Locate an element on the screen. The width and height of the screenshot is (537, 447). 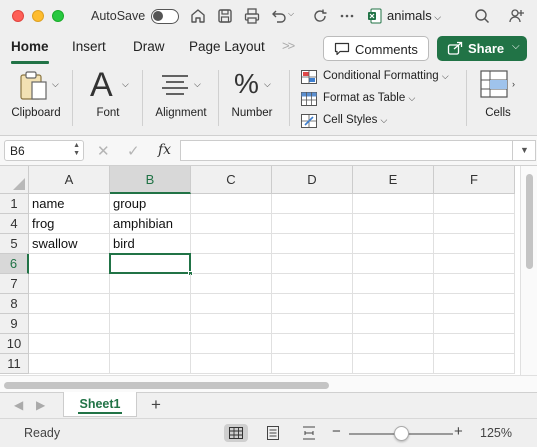
cell-d8 is located at coordinates (312, 304).